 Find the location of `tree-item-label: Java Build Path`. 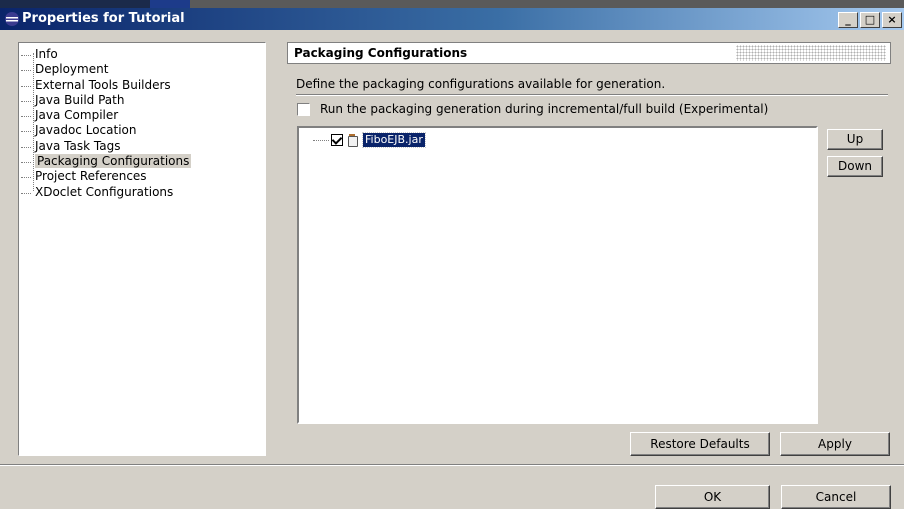

tree-item-label: Java Build Path is located at coordinates (80, 99).